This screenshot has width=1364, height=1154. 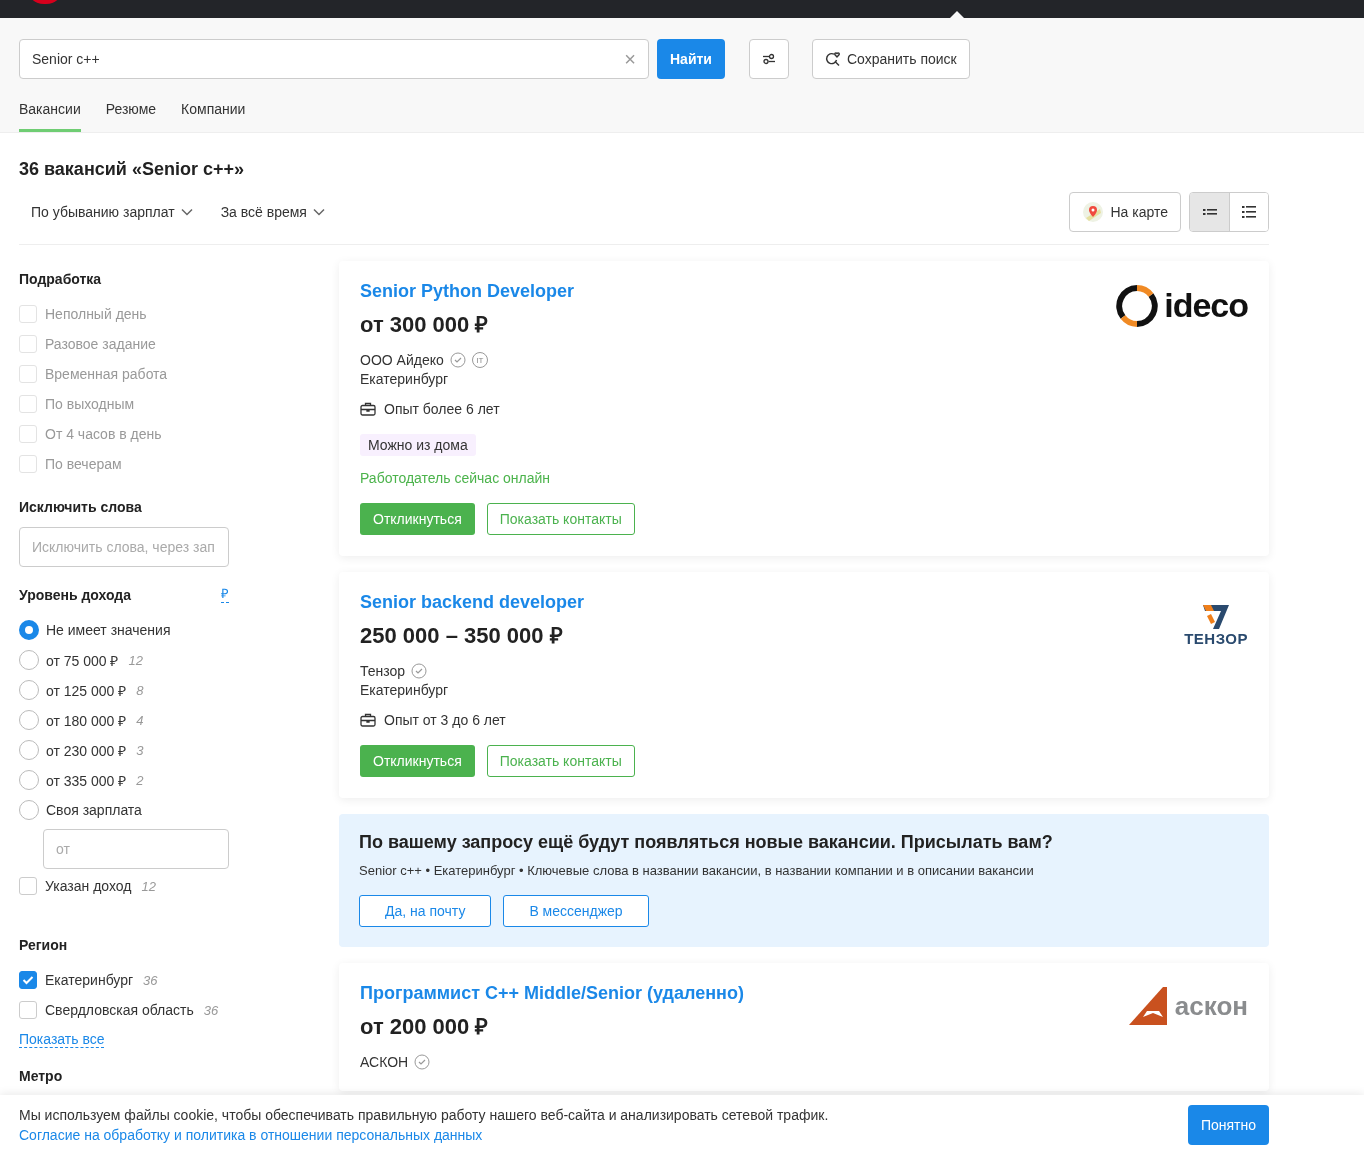 I want to click on filter-button, so click(x=768, y=59).